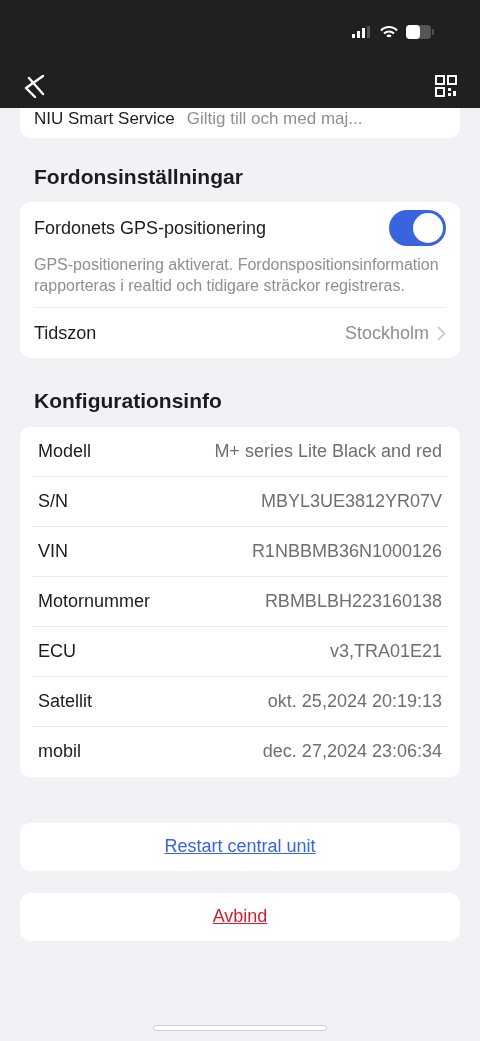 Image resolution: width=480 pixels, height=1041 pixels. What do you see at coordinates (150, 228) in the screenshot?
I see `gps-label: Fordonets GPS-positionering` at bounding box center [150, 228].